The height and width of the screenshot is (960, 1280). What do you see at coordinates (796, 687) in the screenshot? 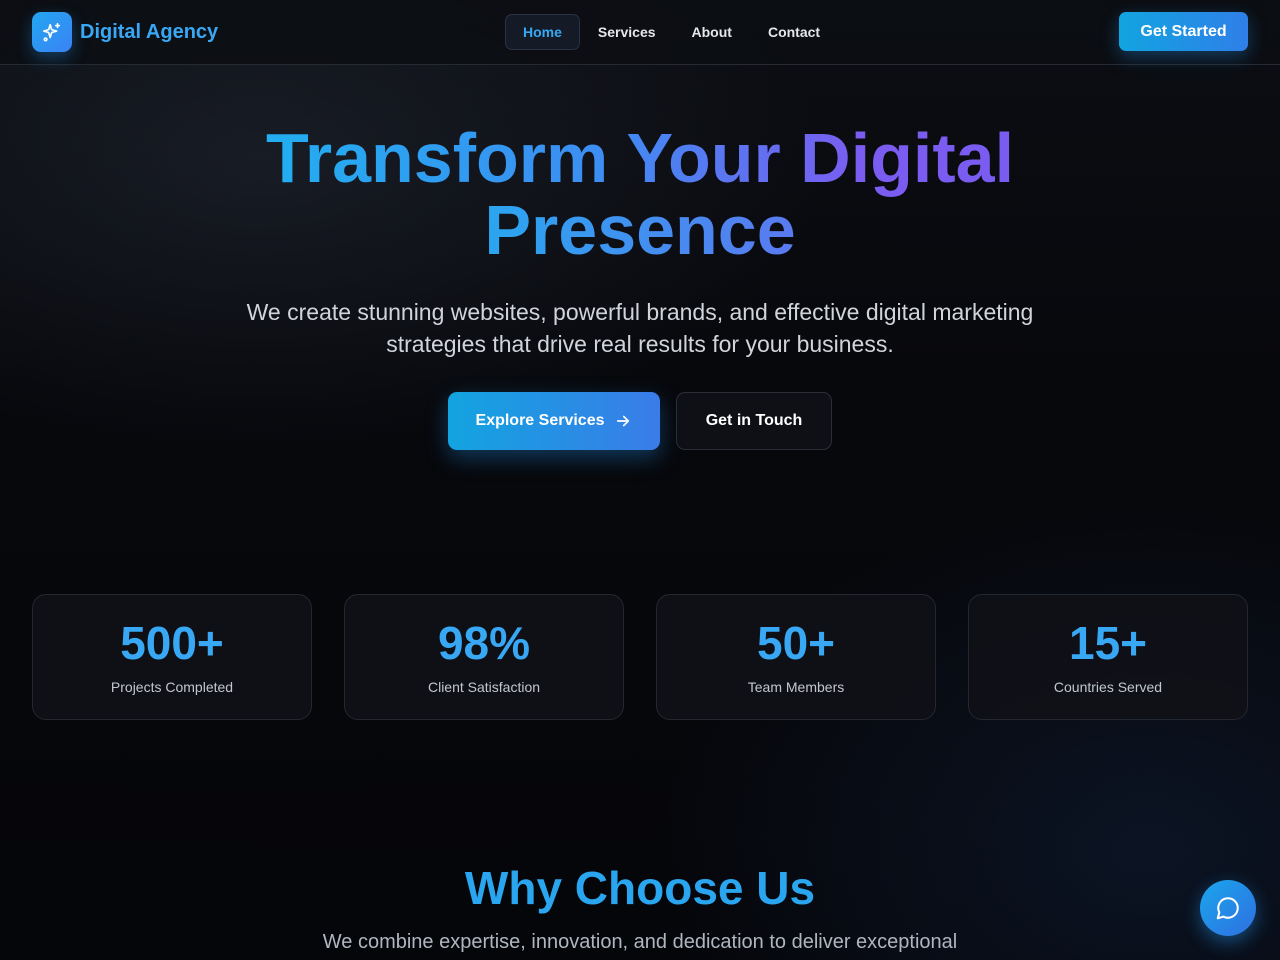
I see `stat-label: Team Members` at bounding box center [796, 687].